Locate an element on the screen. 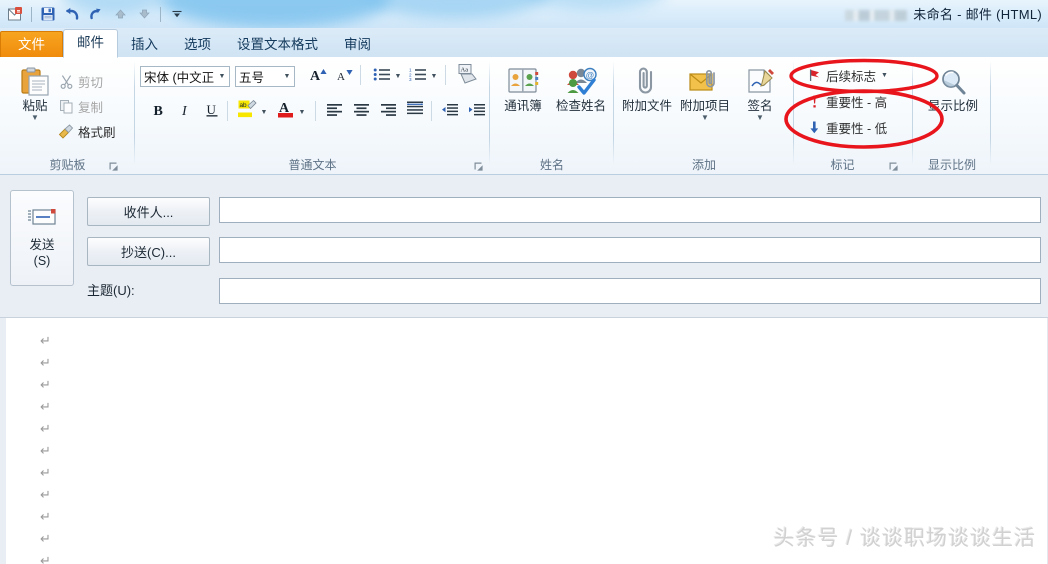  quick-access-toolbar is located at coordinates (96, 14).